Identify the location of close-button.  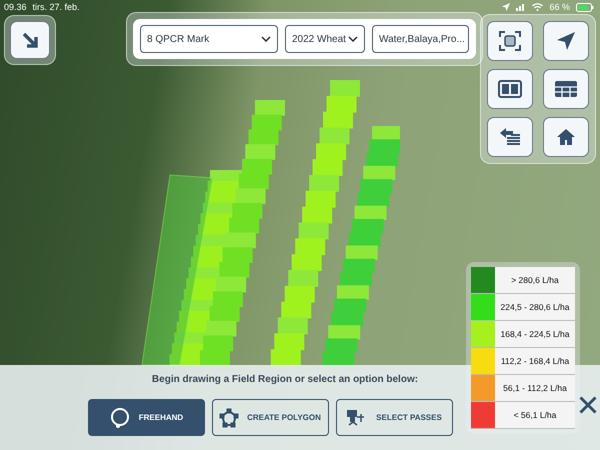
(588, 405).